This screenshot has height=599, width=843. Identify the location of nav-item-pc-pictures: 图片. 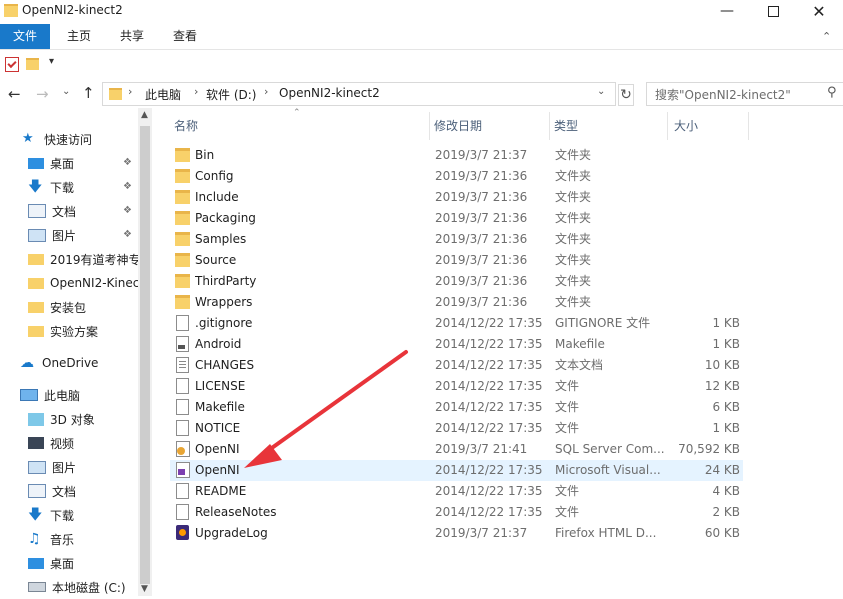
(83, 467).